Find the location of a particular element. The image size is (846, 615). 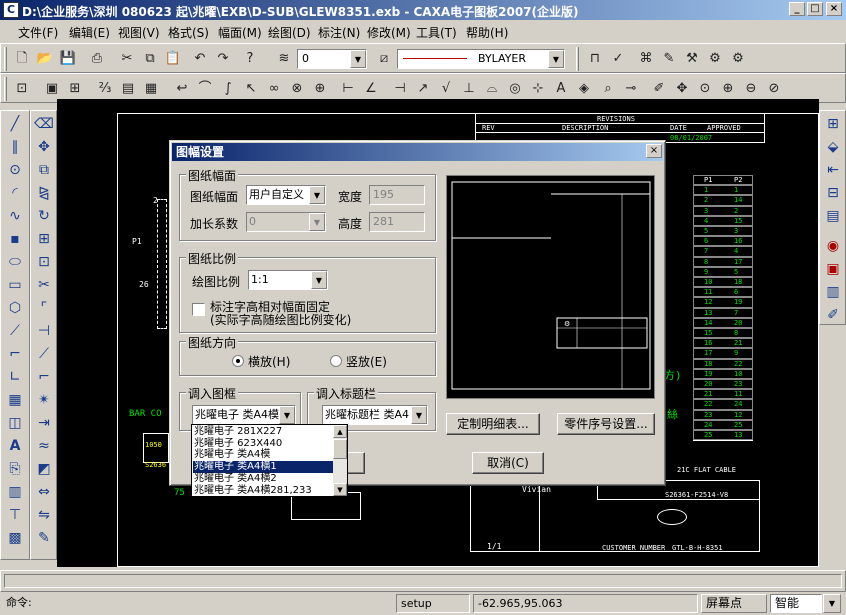

app-icon: C is located at coordinates (11, 10).